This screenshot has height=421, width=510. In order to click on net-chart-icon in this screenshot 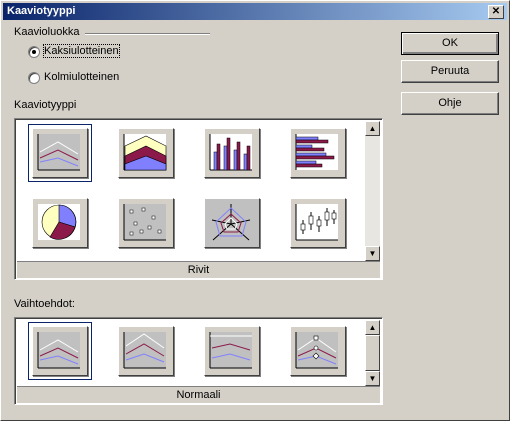, I will do `click(232, 223)`.